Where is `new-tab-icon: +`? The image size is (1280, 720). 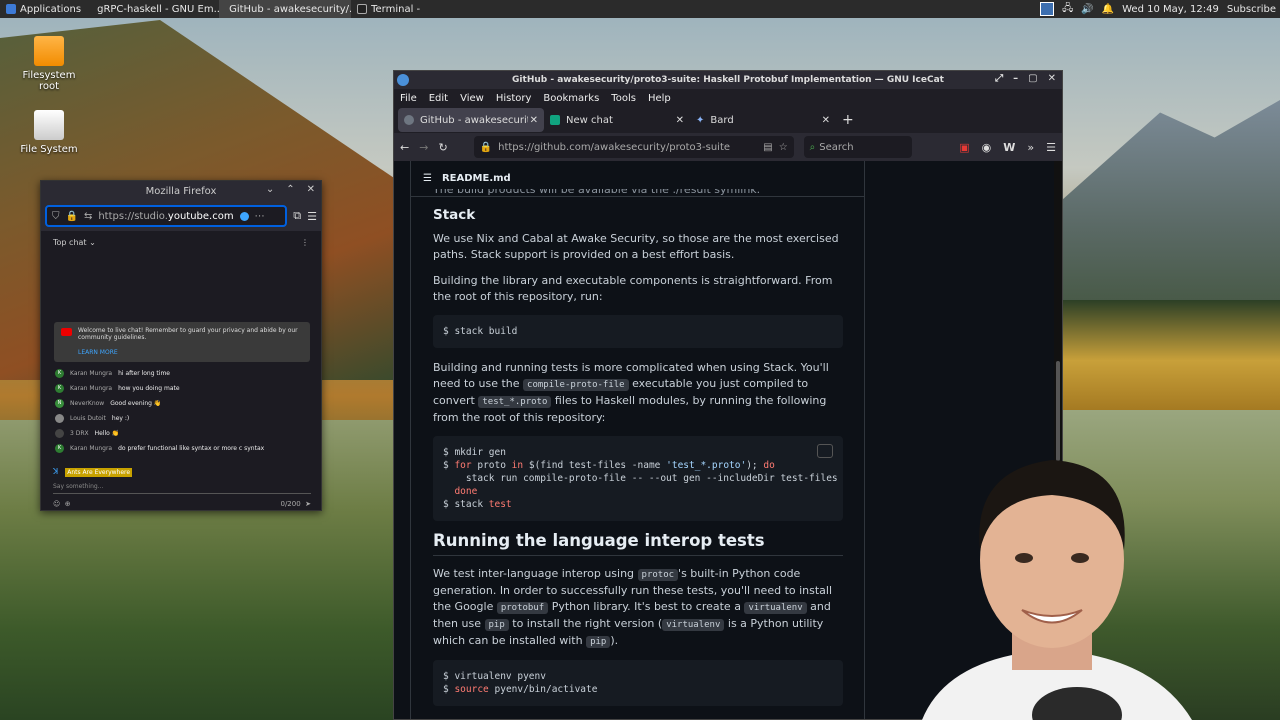 new-tab-icon: + is located at coordinates (848, 120).